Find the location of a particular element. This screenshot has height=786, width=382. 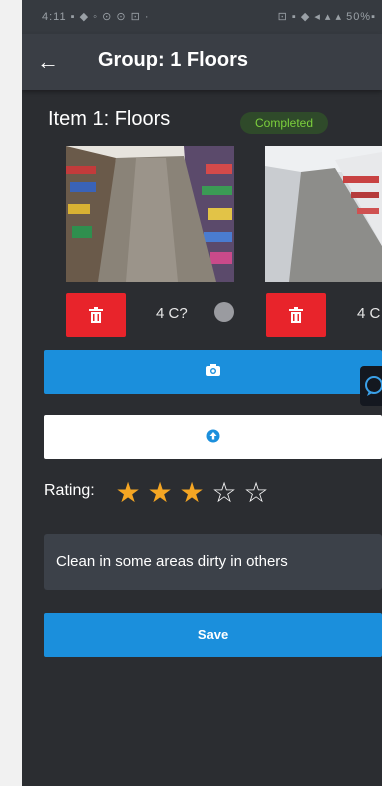

arrow-left-icon: ← is located at coordinates (48, 61).